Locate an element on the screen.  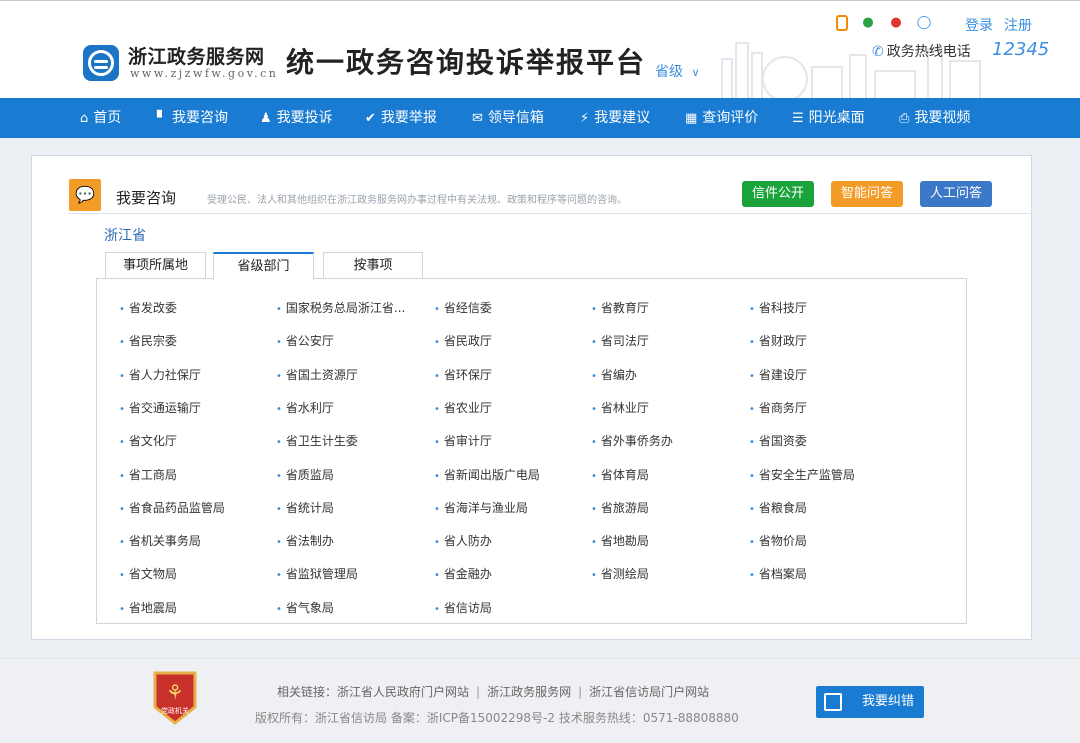
tab-by-location: 事项所属地 is located at coordinates (155, 265).